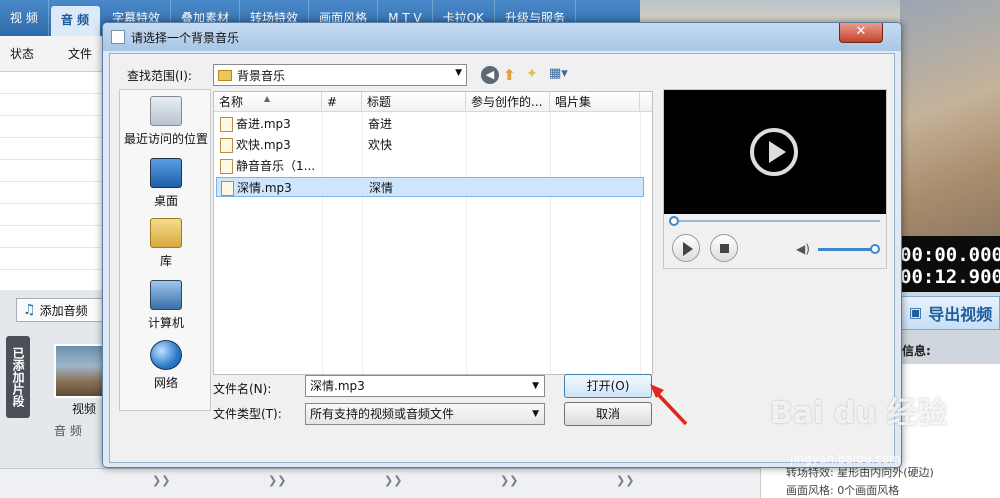 Image resolution: width=1000 pixels, height=498 pixels. I want to click on look-in-dropdown: 背景音乐 ▼, so click(340, 75).